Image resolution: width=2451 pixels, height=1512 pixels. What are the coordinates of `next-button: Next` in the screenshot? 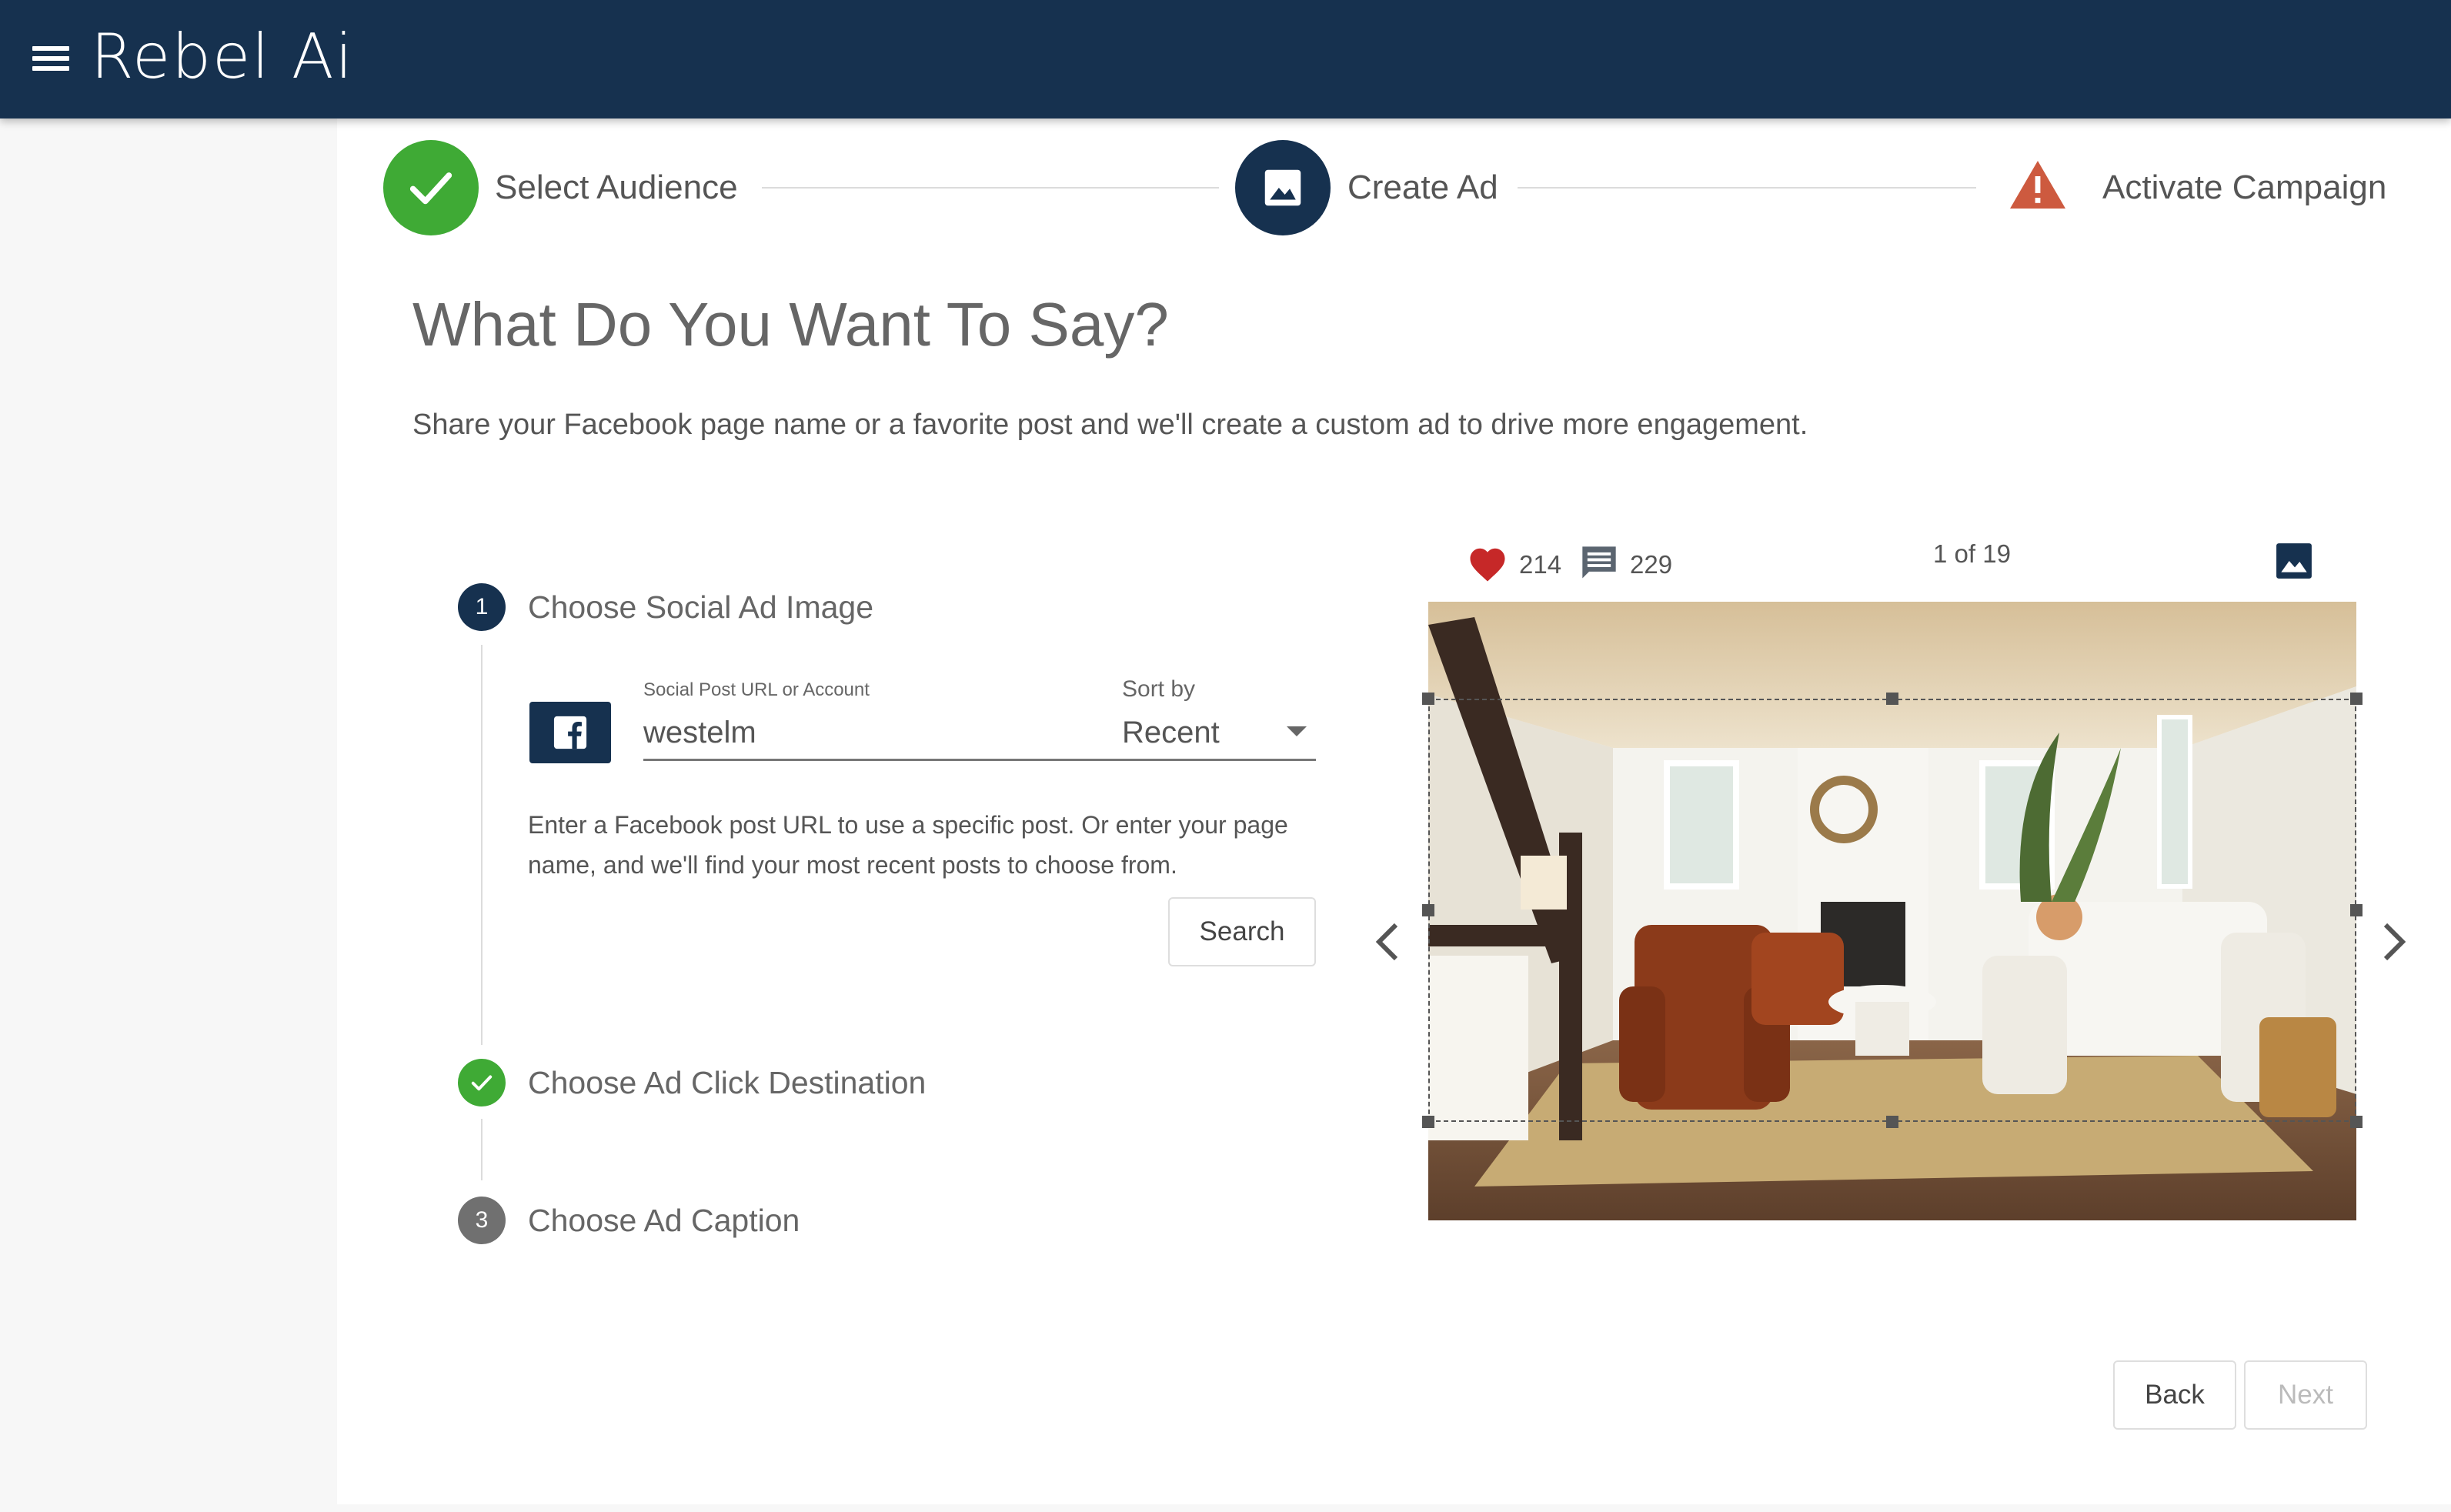 It's located at (2306, 1395).